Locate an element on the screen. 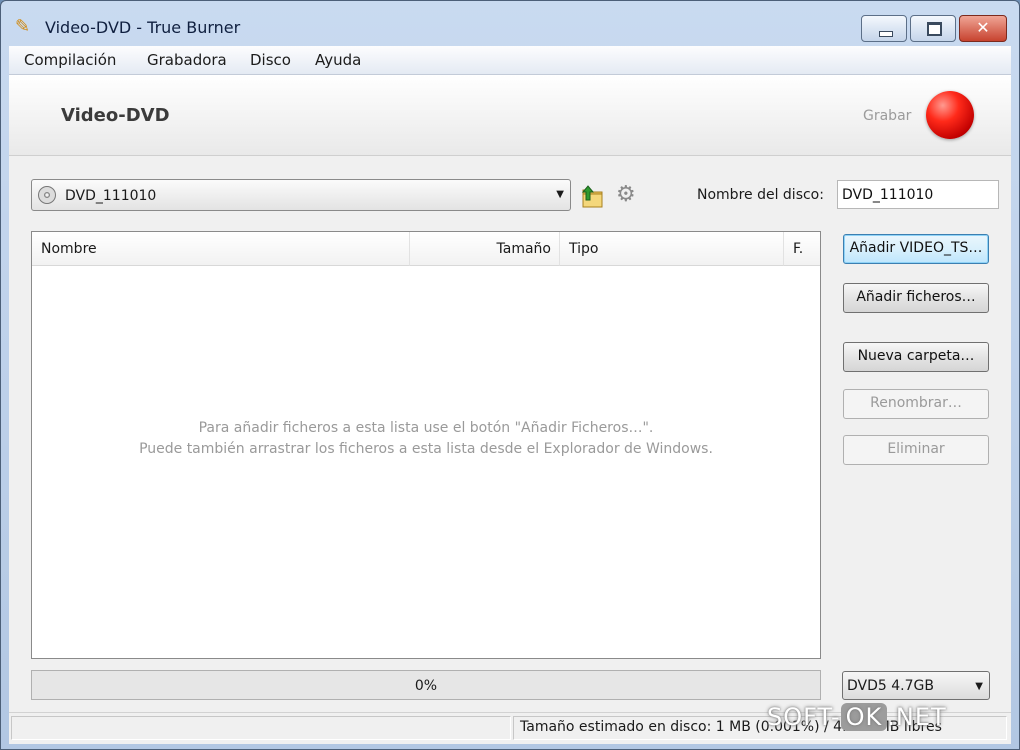 Image resolution: width=1020 pixels, height=750 pixels. disc-selector-value: DVD_111010 is located at coordinates (111, 196).